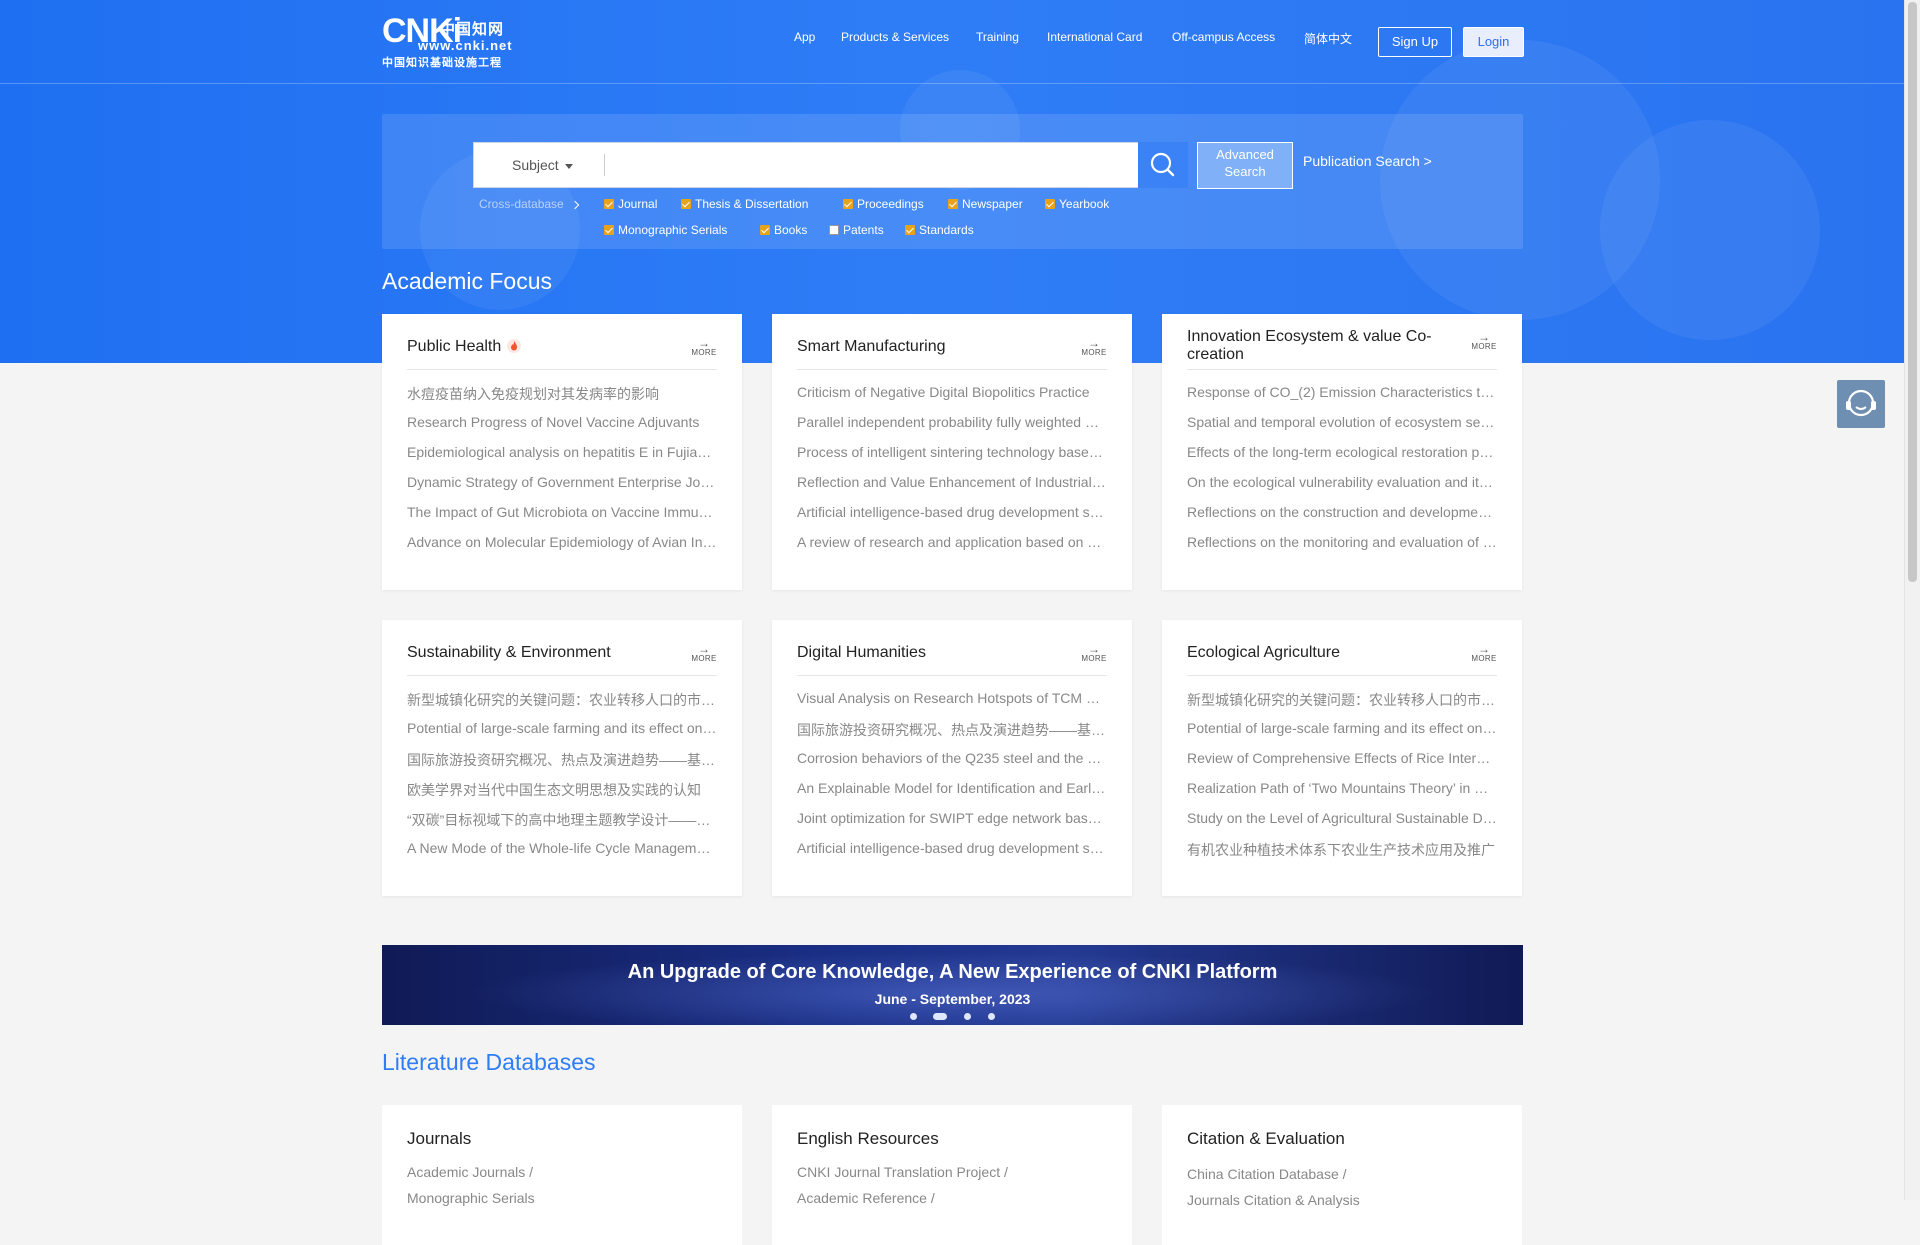  What do you see at coordinates (458, 41) in the screenshot?
I see `cnki-logo: CNKi 中国知网 www.cnki.net 中国知识基础设施工程` at bounding box center [458, 41].